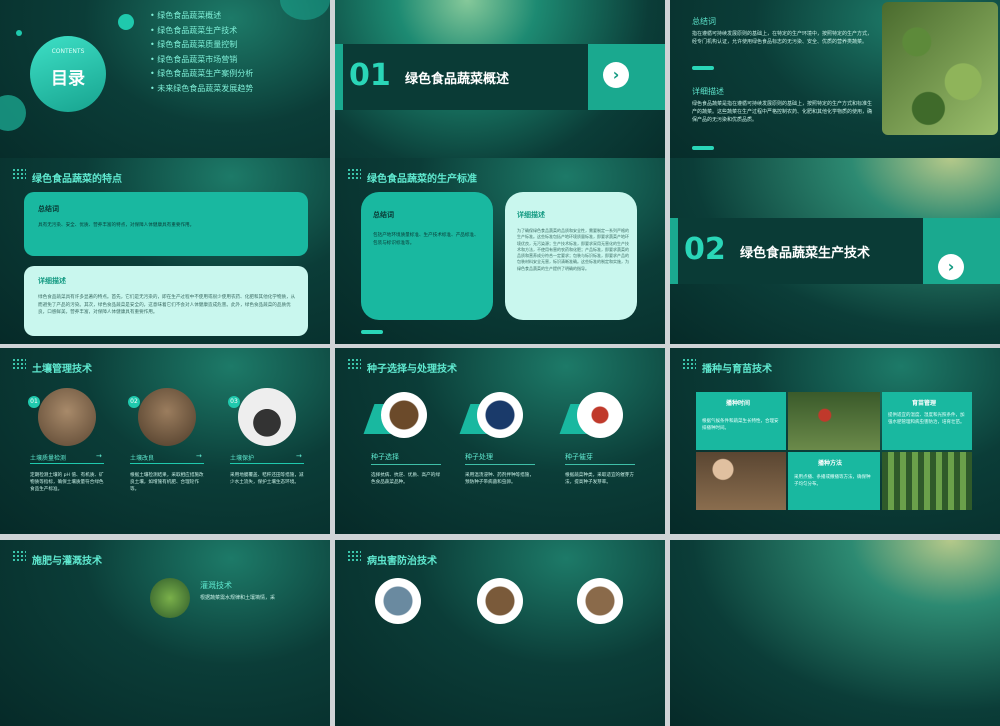 This screenshot has width=1000, height=726. Describe the element at coordinates (579, 457) in the screenshot. I see `item-label: 种子催芽` at that location.